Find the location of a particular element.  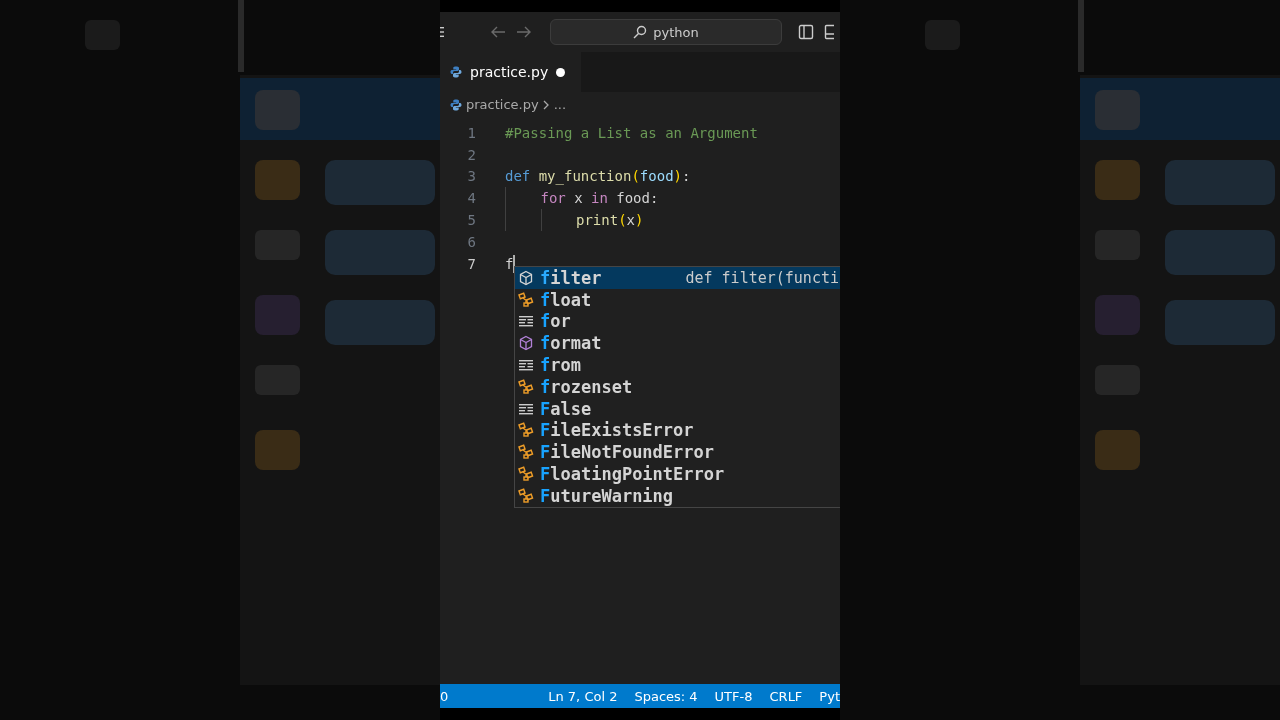

suggestion-item: FileNotFoundError is located at coordinates (677, 452).